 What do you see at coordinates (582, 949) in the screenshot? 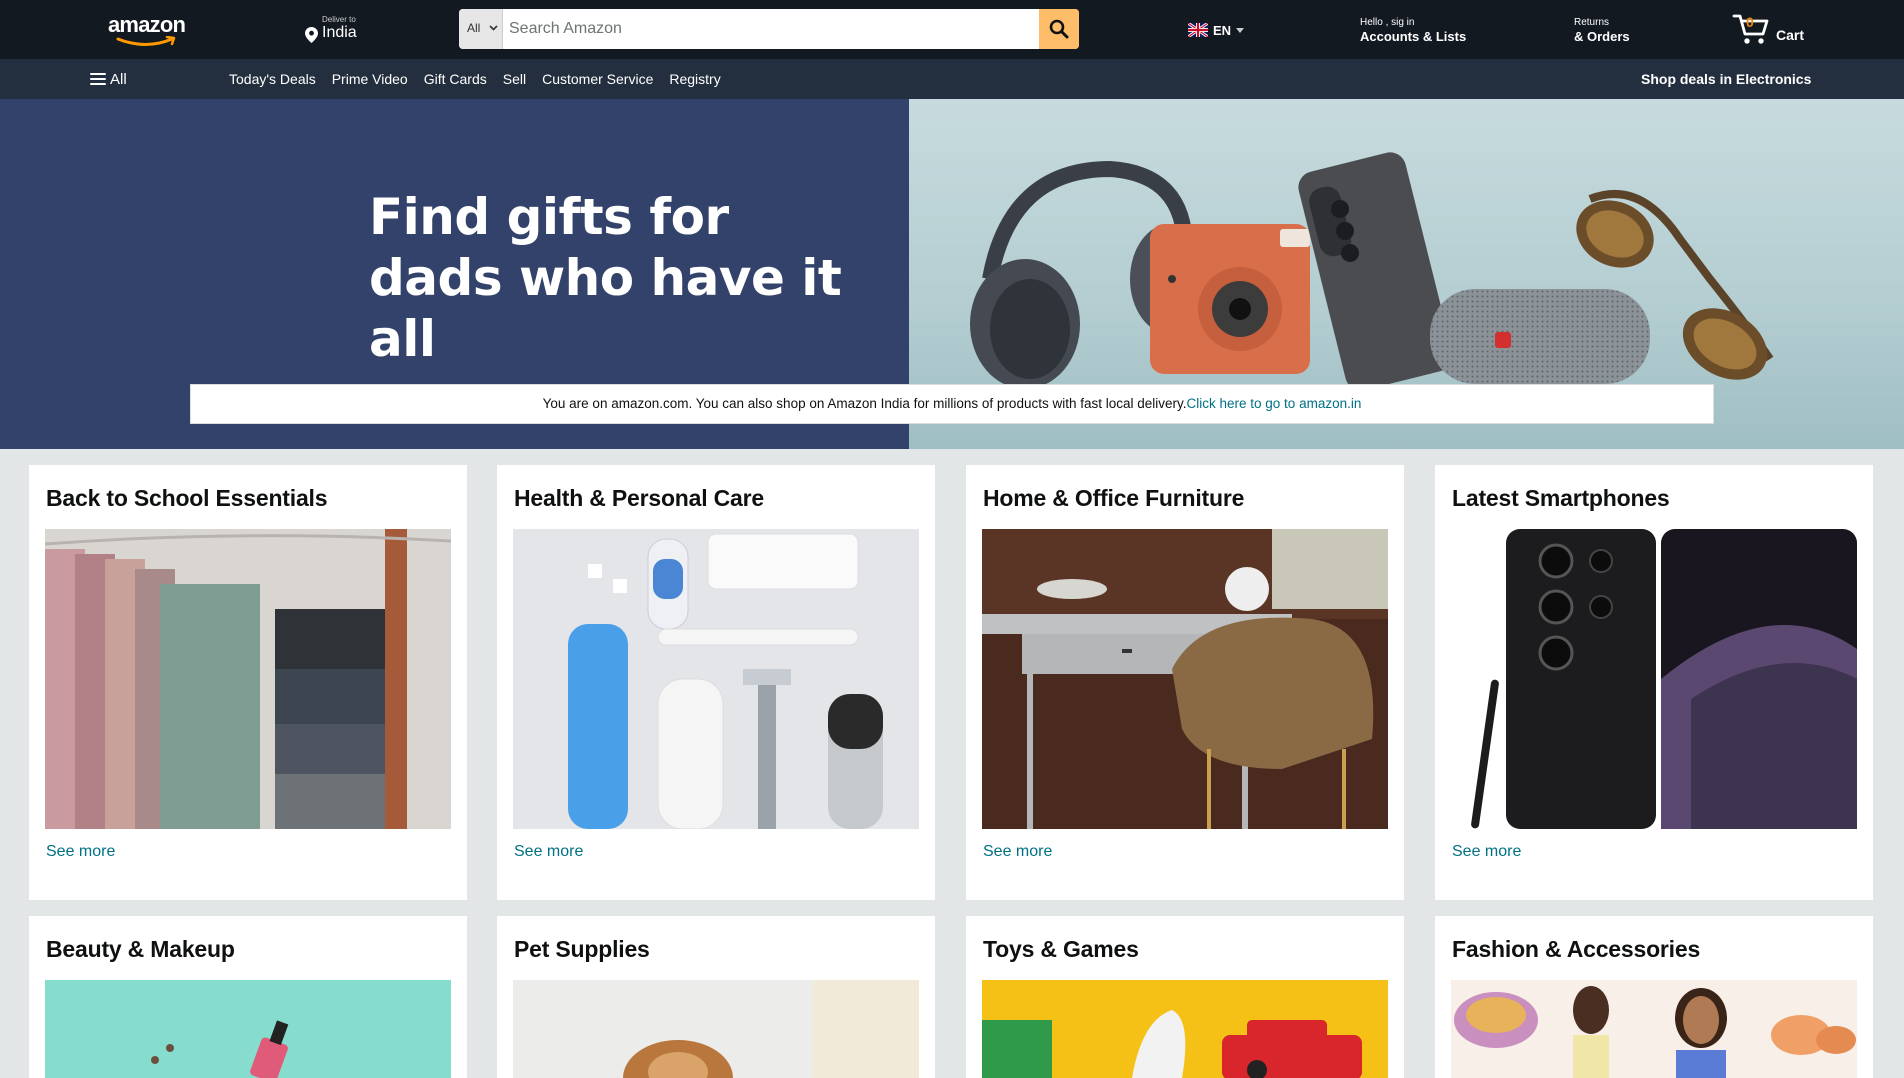
I see `card-title: Pet Supplies` at bounding box center [582, 949].